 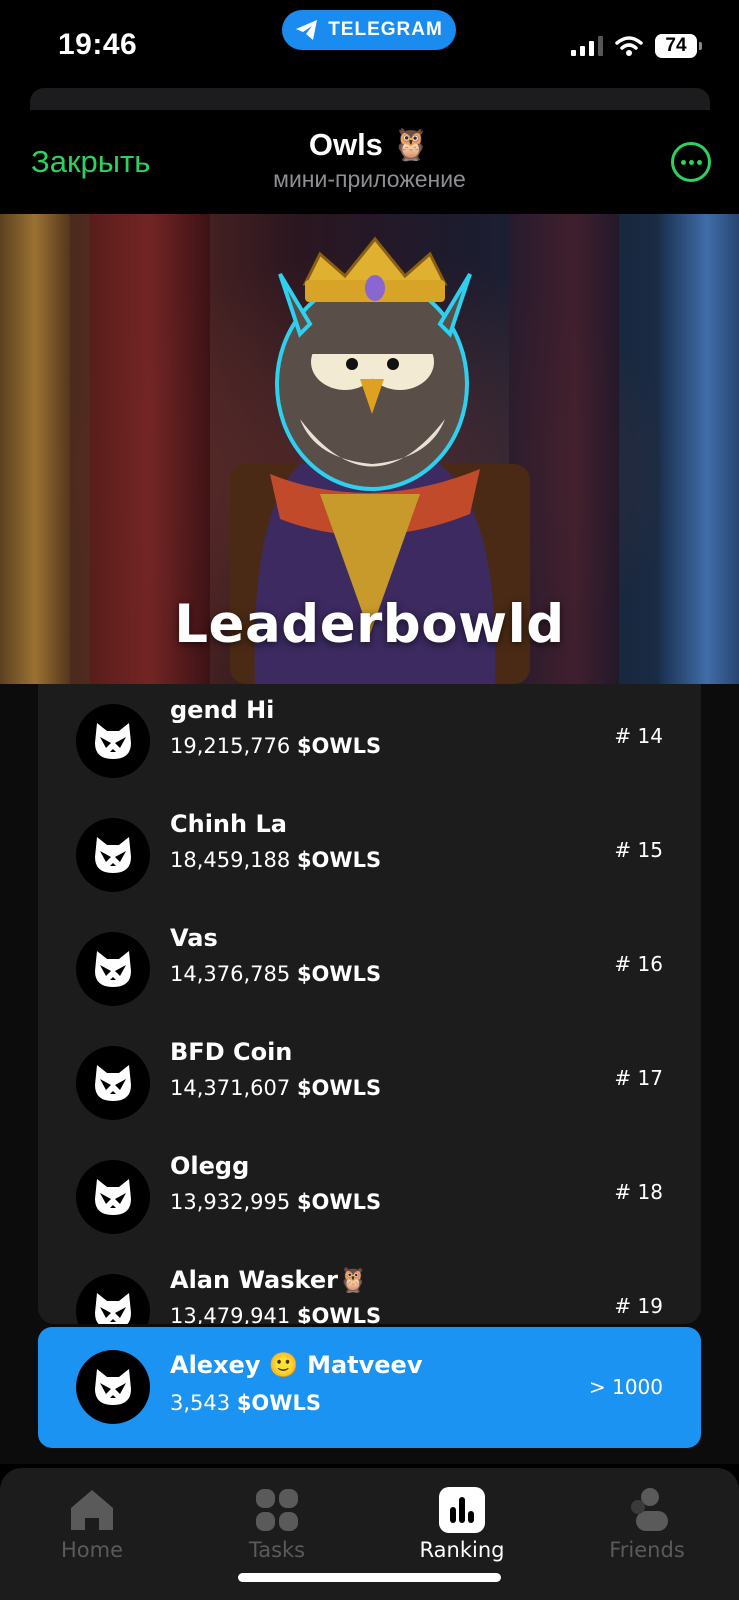 I want to click on score-value: 14,371,607, so click(x=230, y=1088).